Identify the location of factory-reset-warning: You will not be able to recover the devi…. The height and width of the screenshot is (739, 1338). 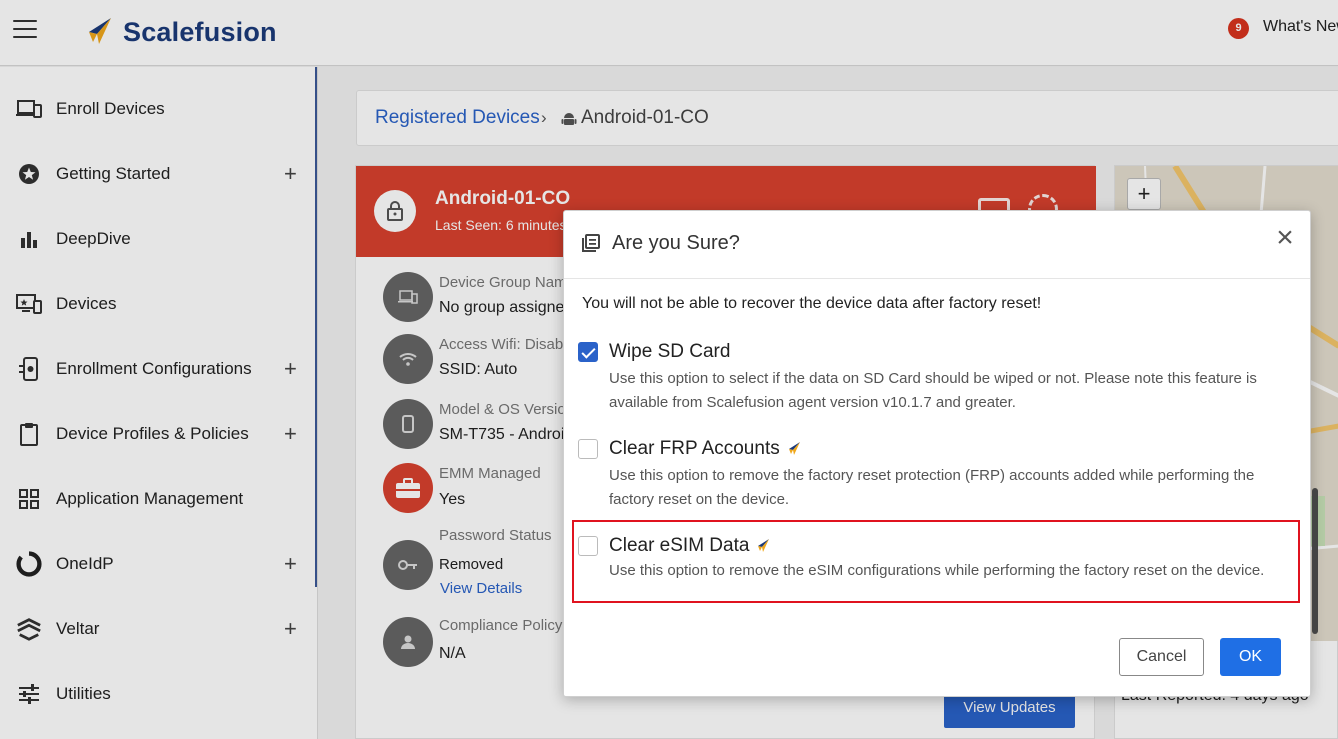
(812, 303).